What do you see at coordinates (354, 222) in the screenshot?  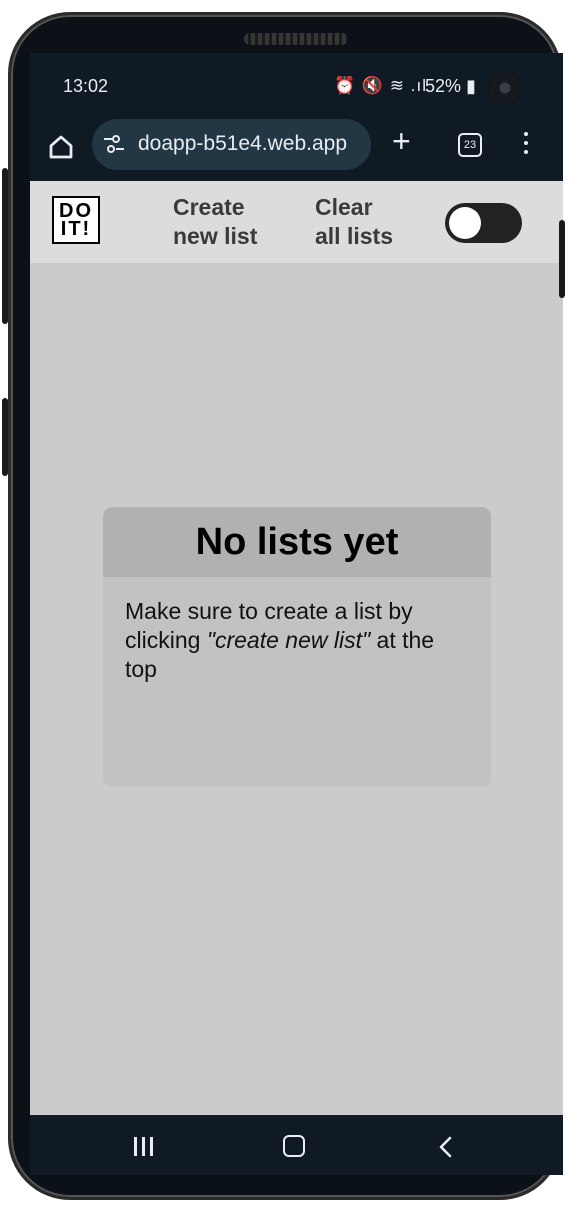 I see `clear-all-lists-link: Clear all lists` at bounding box center [354, 222].